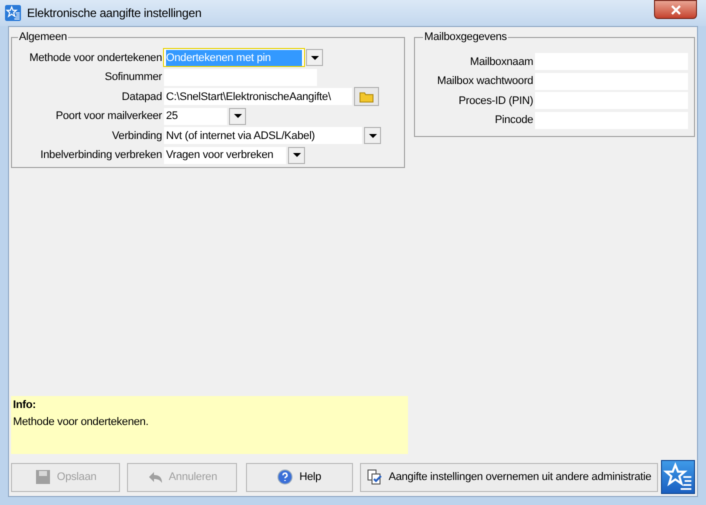 The height and width of the screenshot is (505, 706). I want to click on field-label: Pincode, so click(514, 120).